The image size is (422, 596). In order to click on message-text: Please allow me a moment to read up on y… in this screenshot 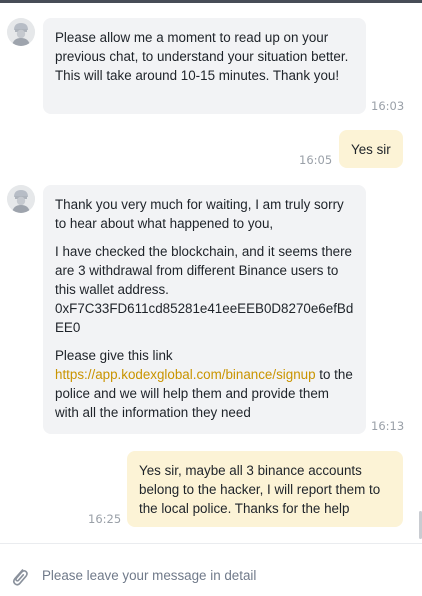, I will do `click(202, 56)`.